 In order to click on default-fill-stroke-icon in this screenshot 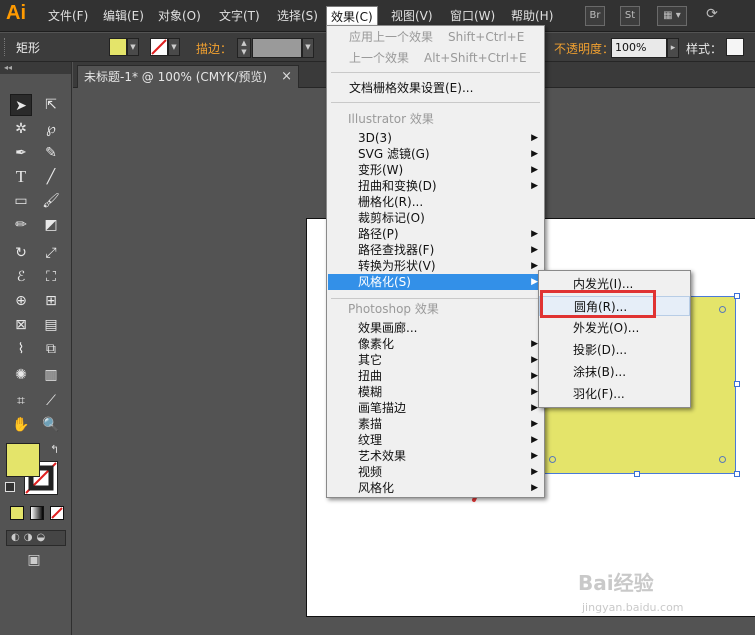, I will do `click(10, 487)`.